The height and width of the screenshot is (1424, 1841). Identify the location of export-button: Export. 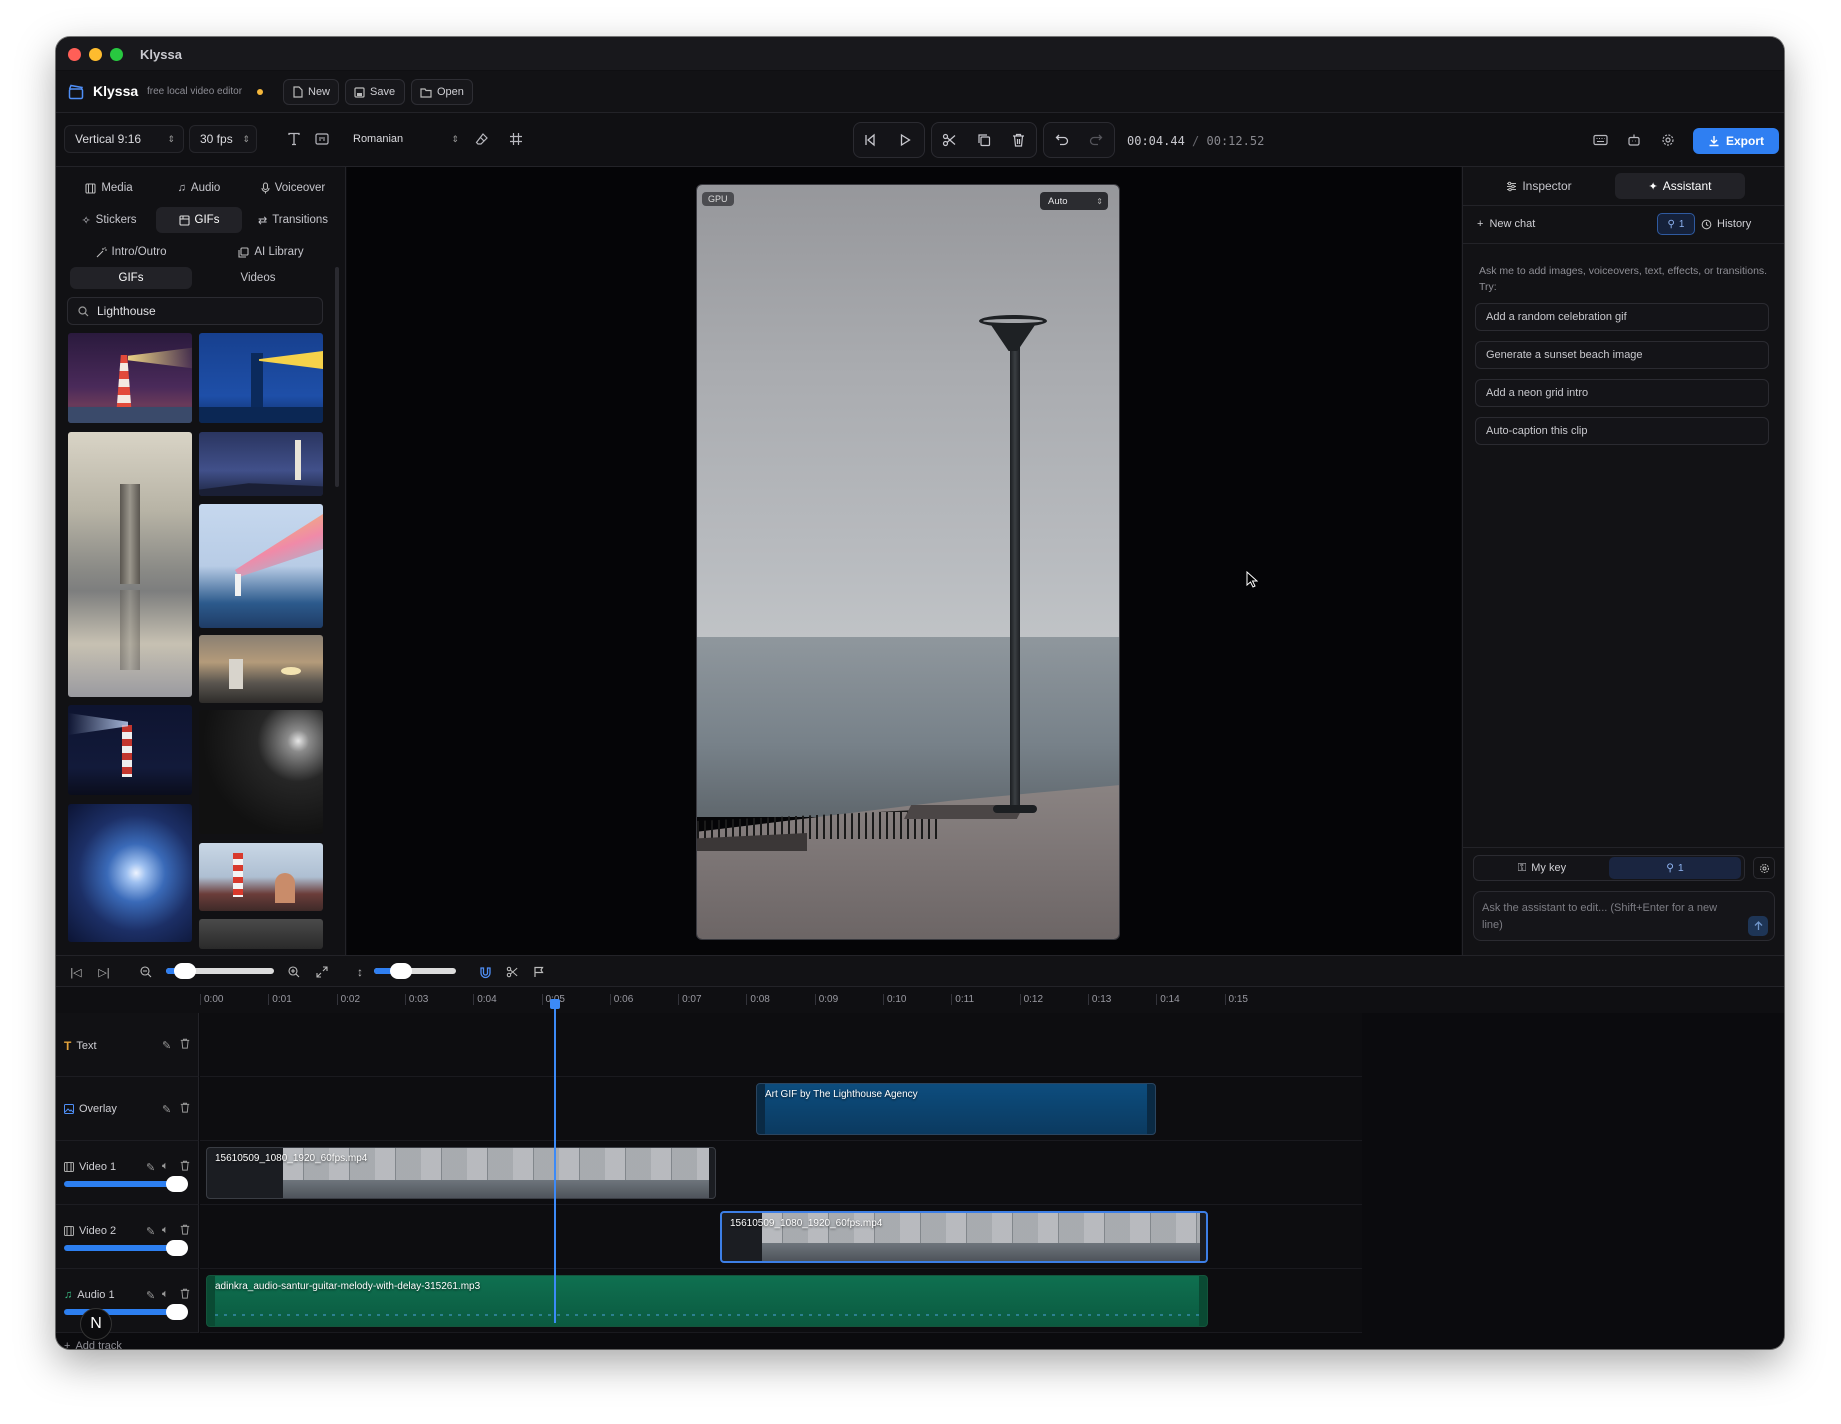
(1736, 141).